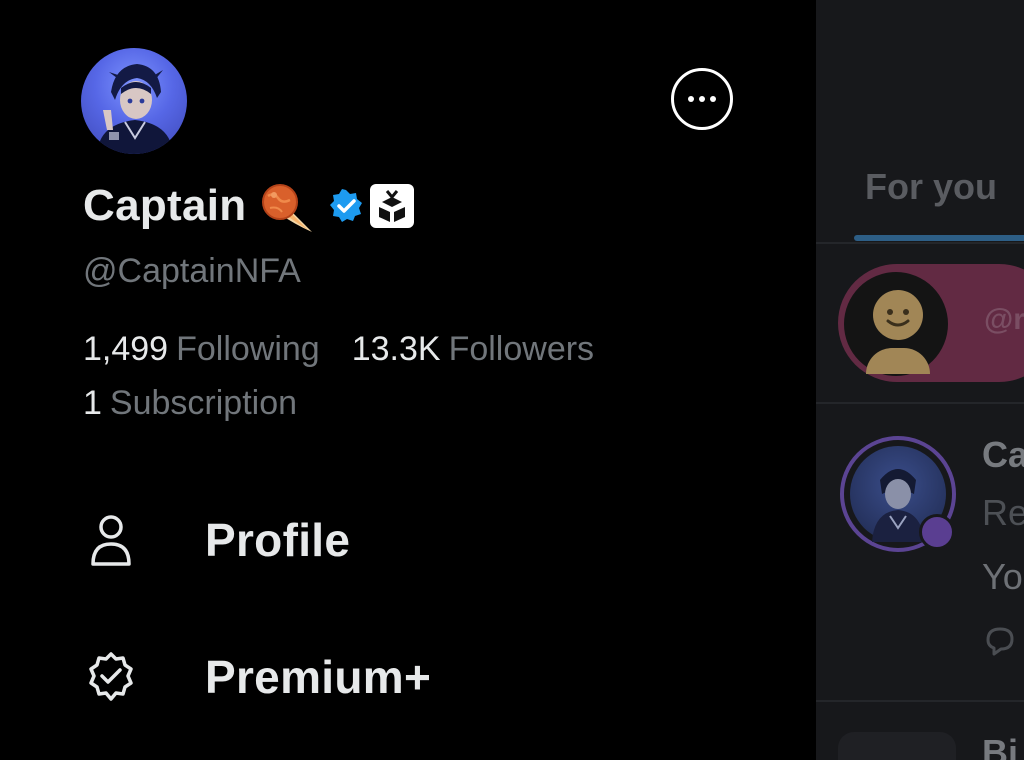 This screenshot has height=760, width=1024. What do you see at coordinates (287, 206) in the screenshot?
I see `meteor-emoji-icon` at bounding box center [287, 206].